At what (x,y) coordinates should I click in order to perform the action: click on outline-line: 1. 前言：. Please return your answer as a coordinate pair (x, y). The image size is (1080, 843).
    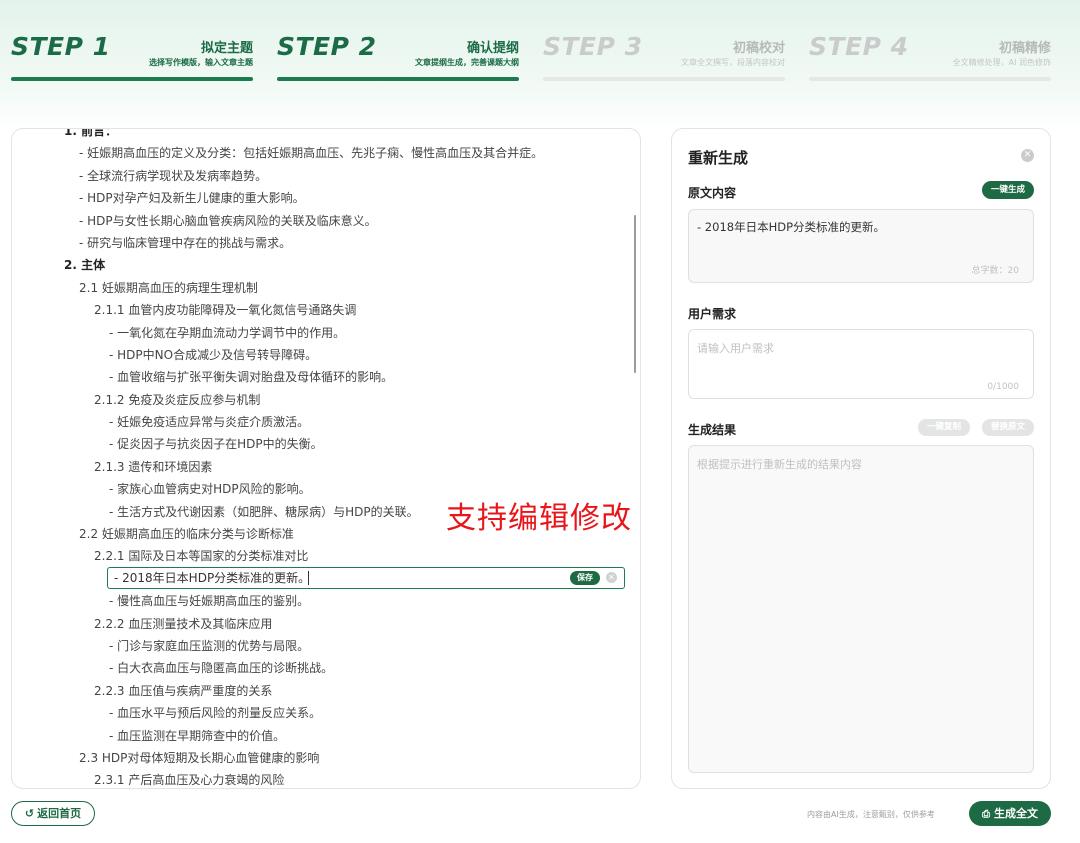
    Looking at the image, I should click on (326, 135).